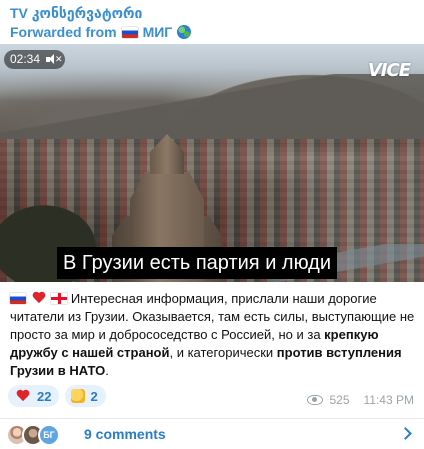 This screenshot has height=449, width=424. Describe the element at coordinates (78, 396) in the screenshot. I see `thumbs-up-icon` at that location.